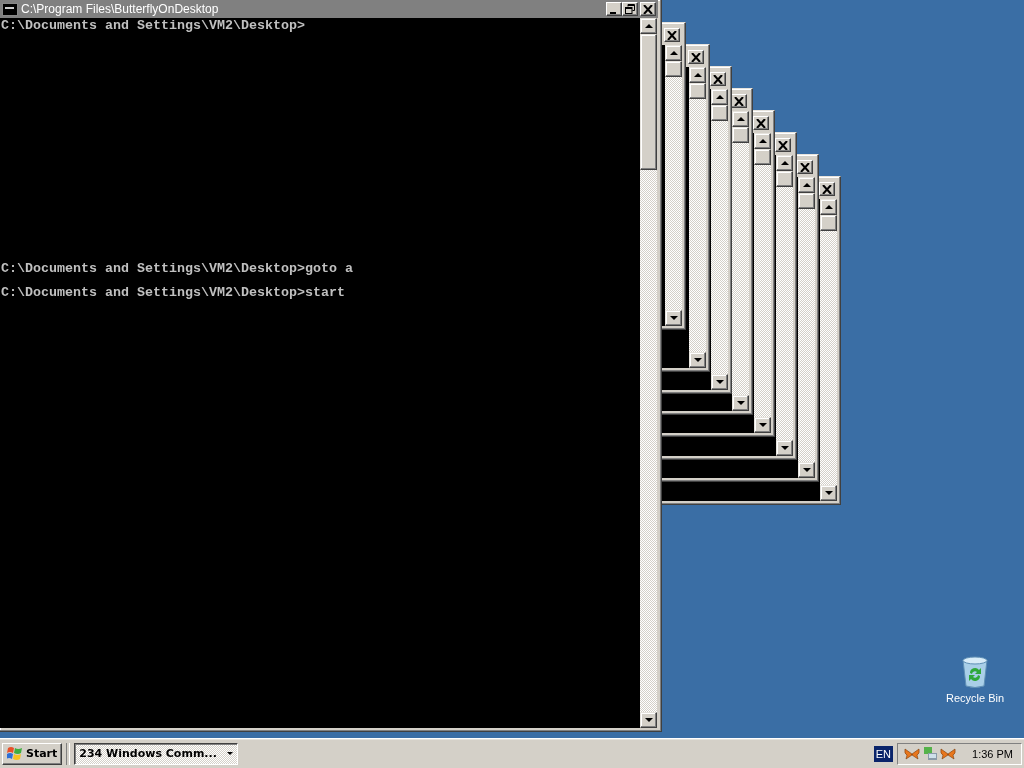 The image size is (1024, 768). What do you see at coordinates (630, 9) in the screenshot?
I see `restore-button` at bounding box center [630, 9].